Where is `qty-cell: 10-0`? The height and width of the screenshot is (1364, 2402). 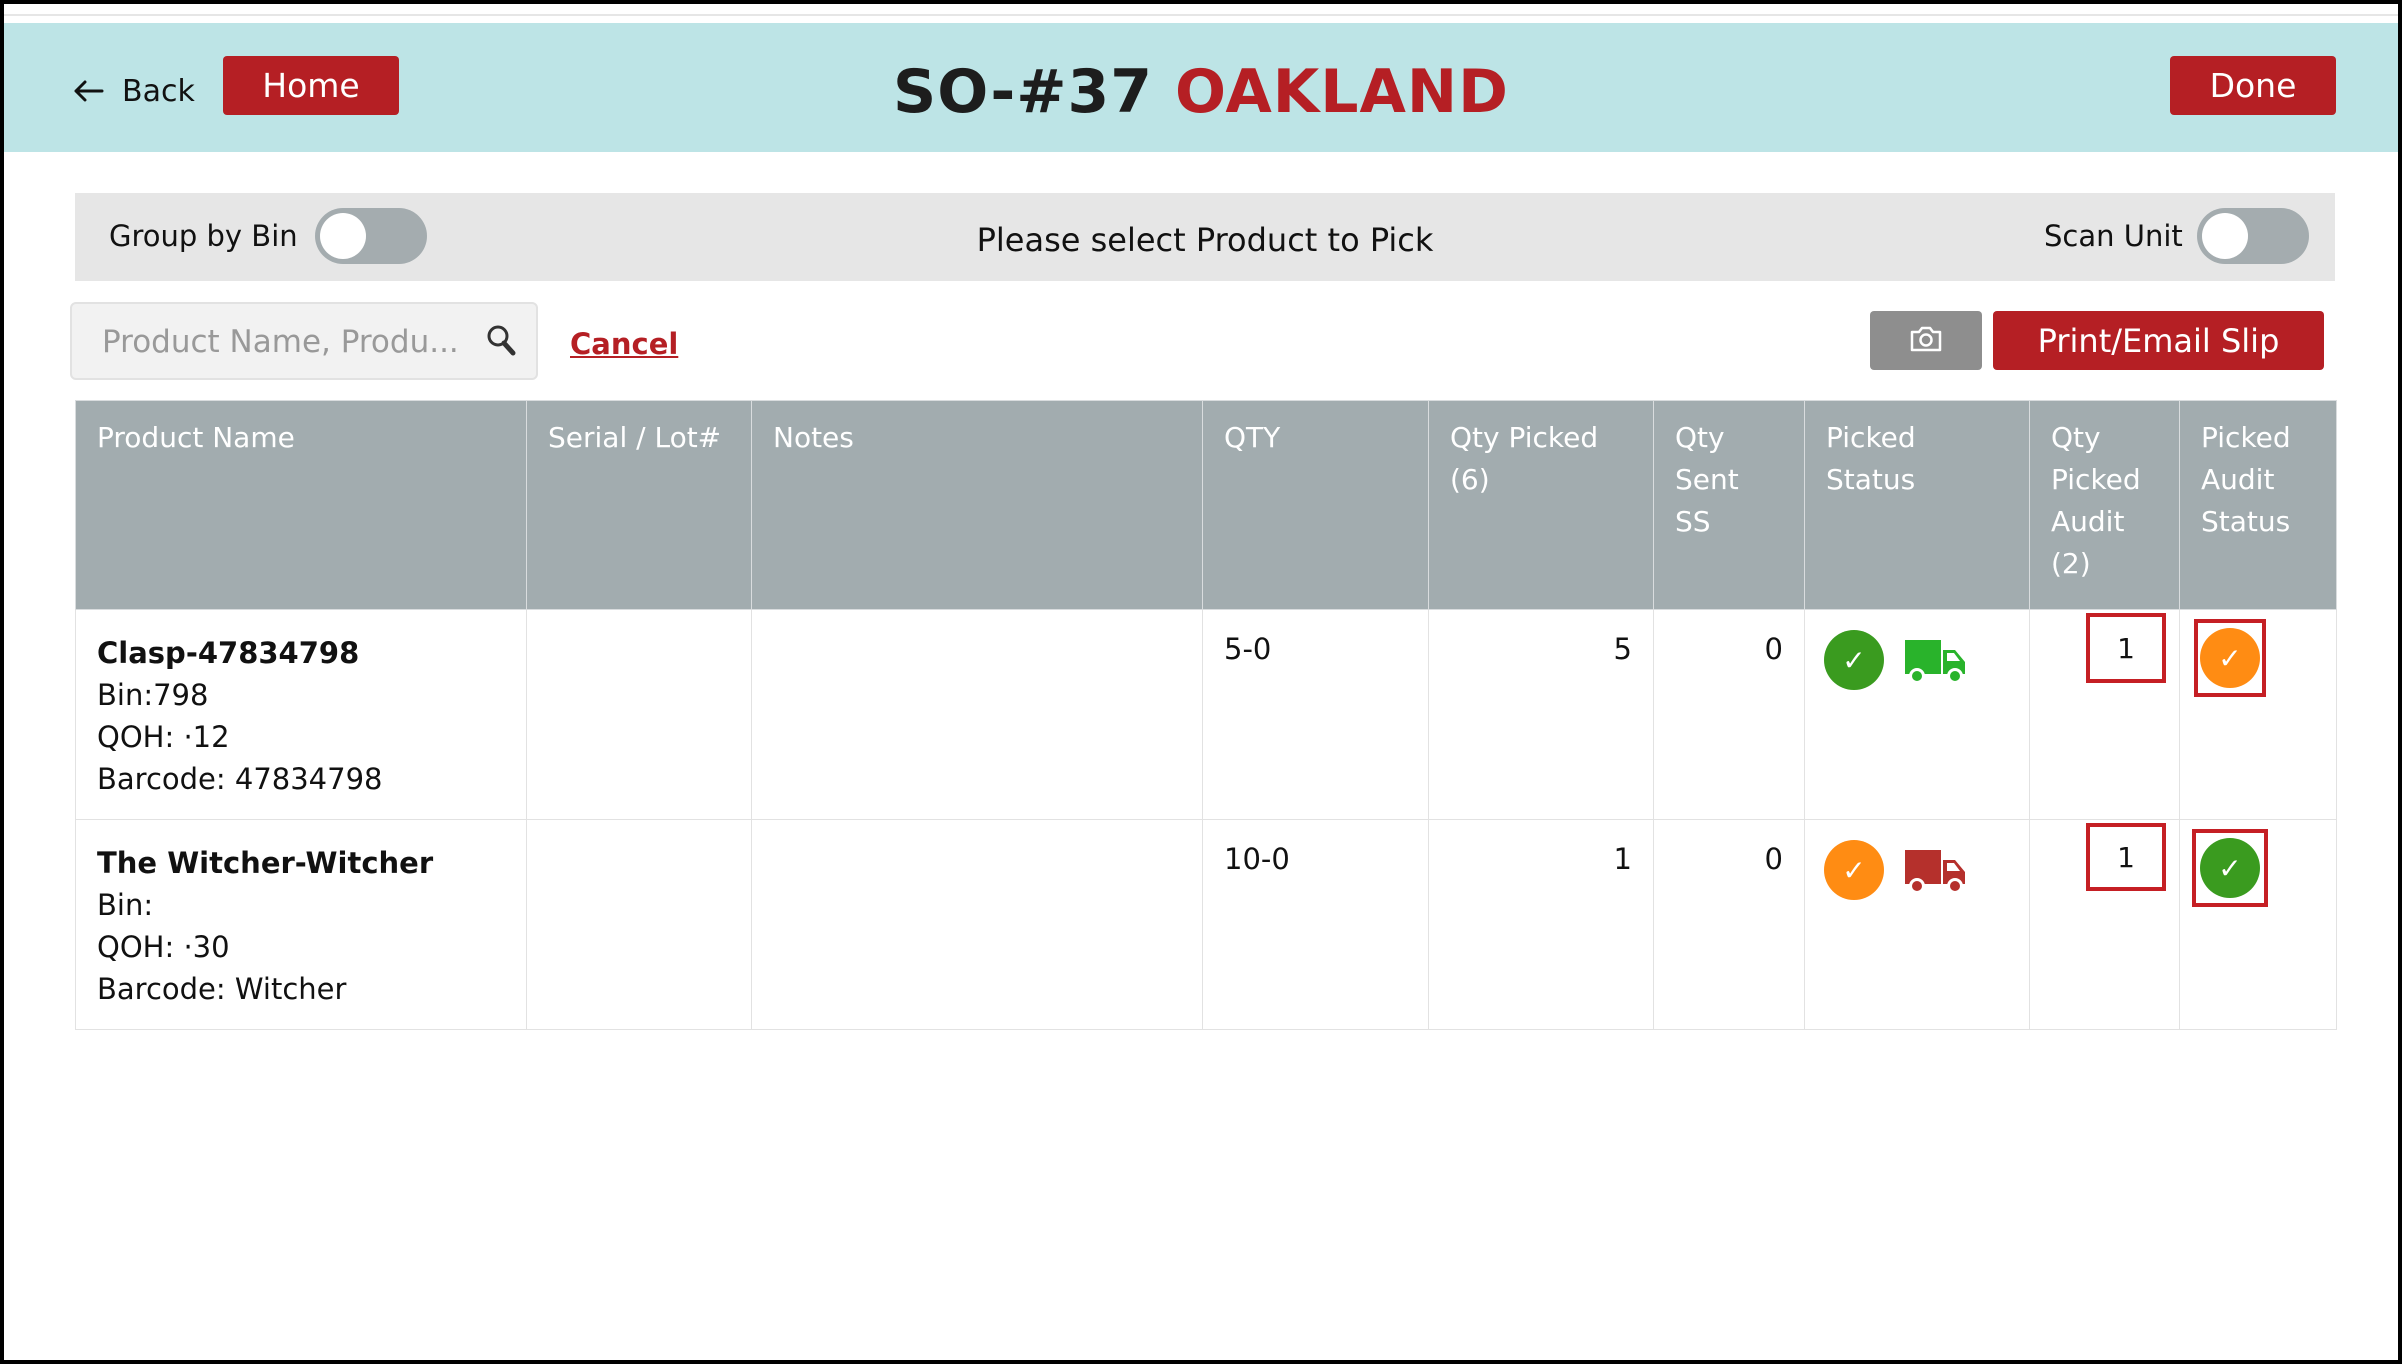
qty-cell: 10-0 is located at coordinates (1315, 924).